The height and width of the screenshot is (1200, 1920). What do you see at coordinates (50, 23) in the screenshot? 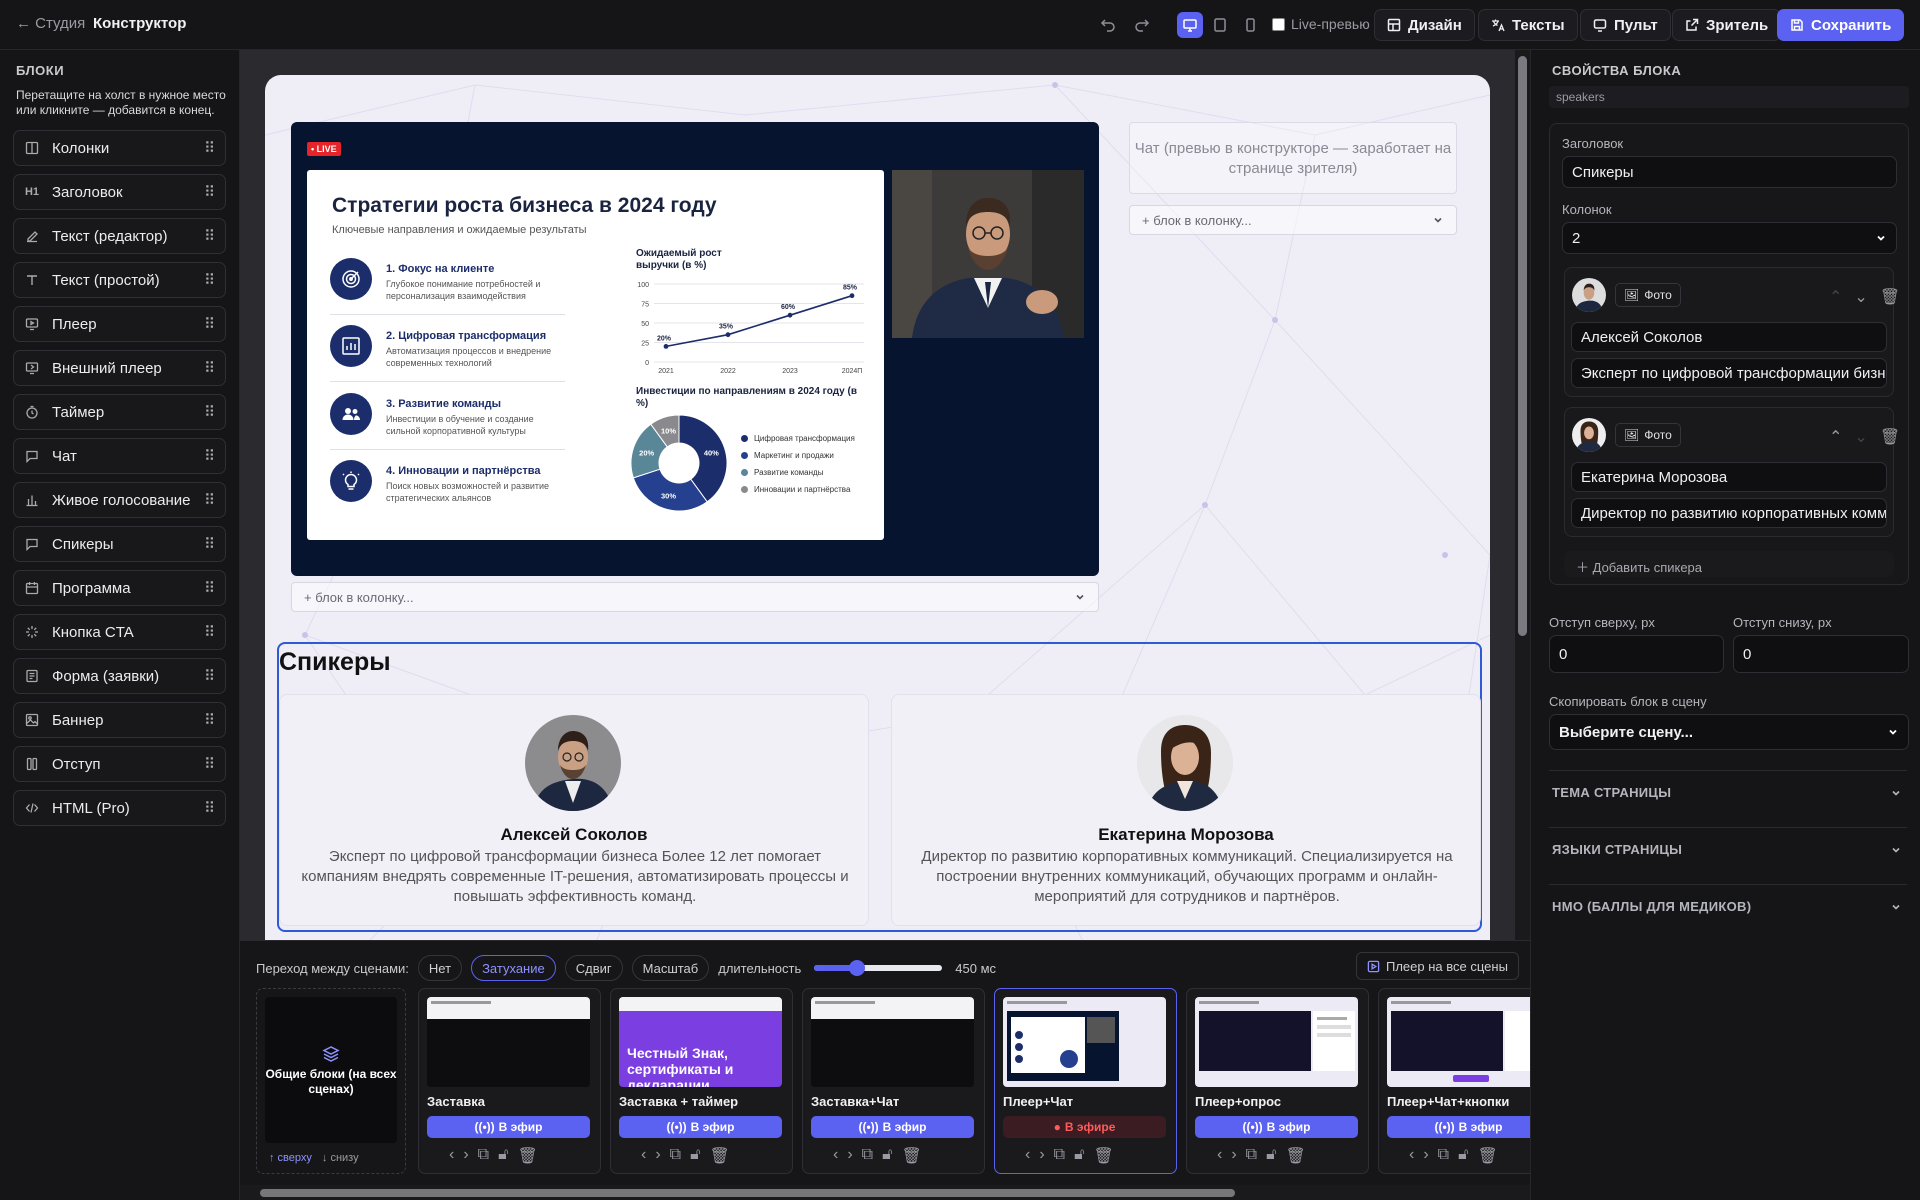
I see `back-to-studio-link: ← Студия` at bounding box center [50, 23].